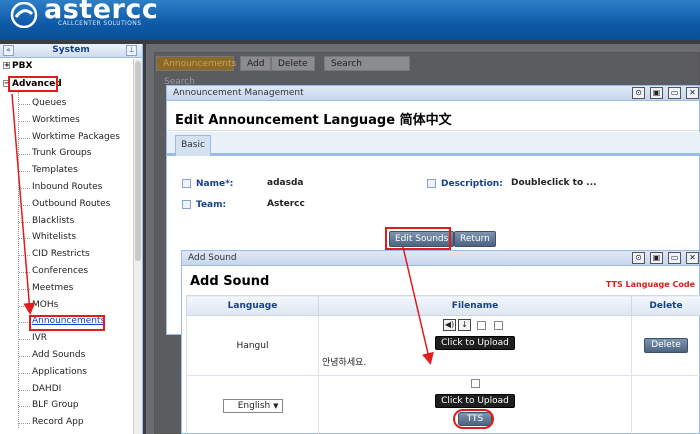 The width and height of the screenshot is (700, 434). Describe the element at coordinates (433, 116) in the screenshot. I see `page-title: Edit Announcement Language 简体中文` at that location.